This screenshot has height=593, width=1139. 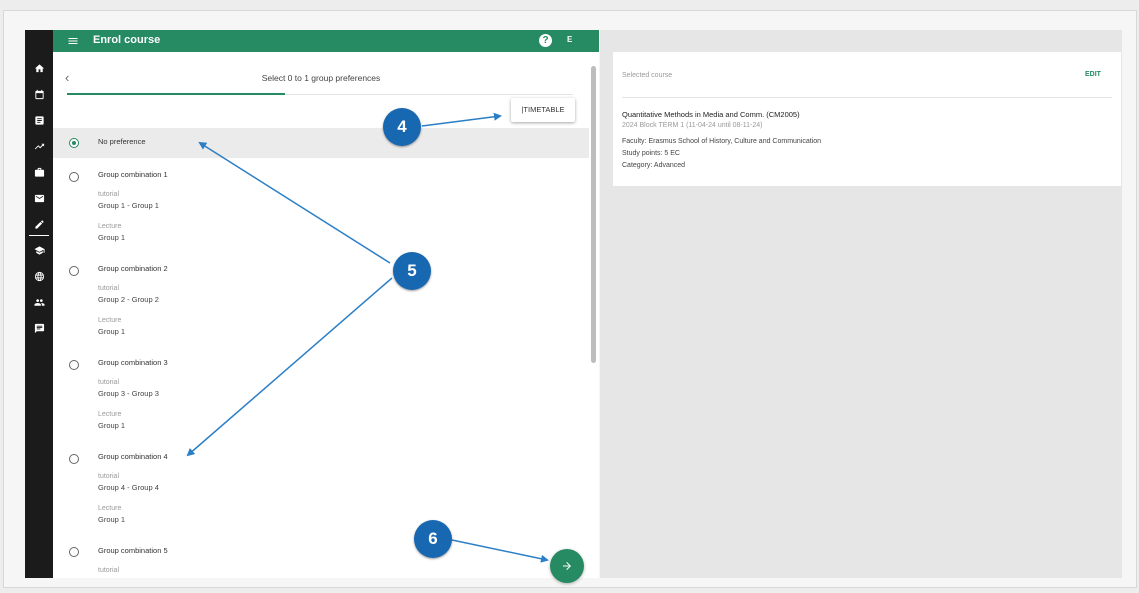 I want to click on sidebar-rail, so click(x=39, y=304).